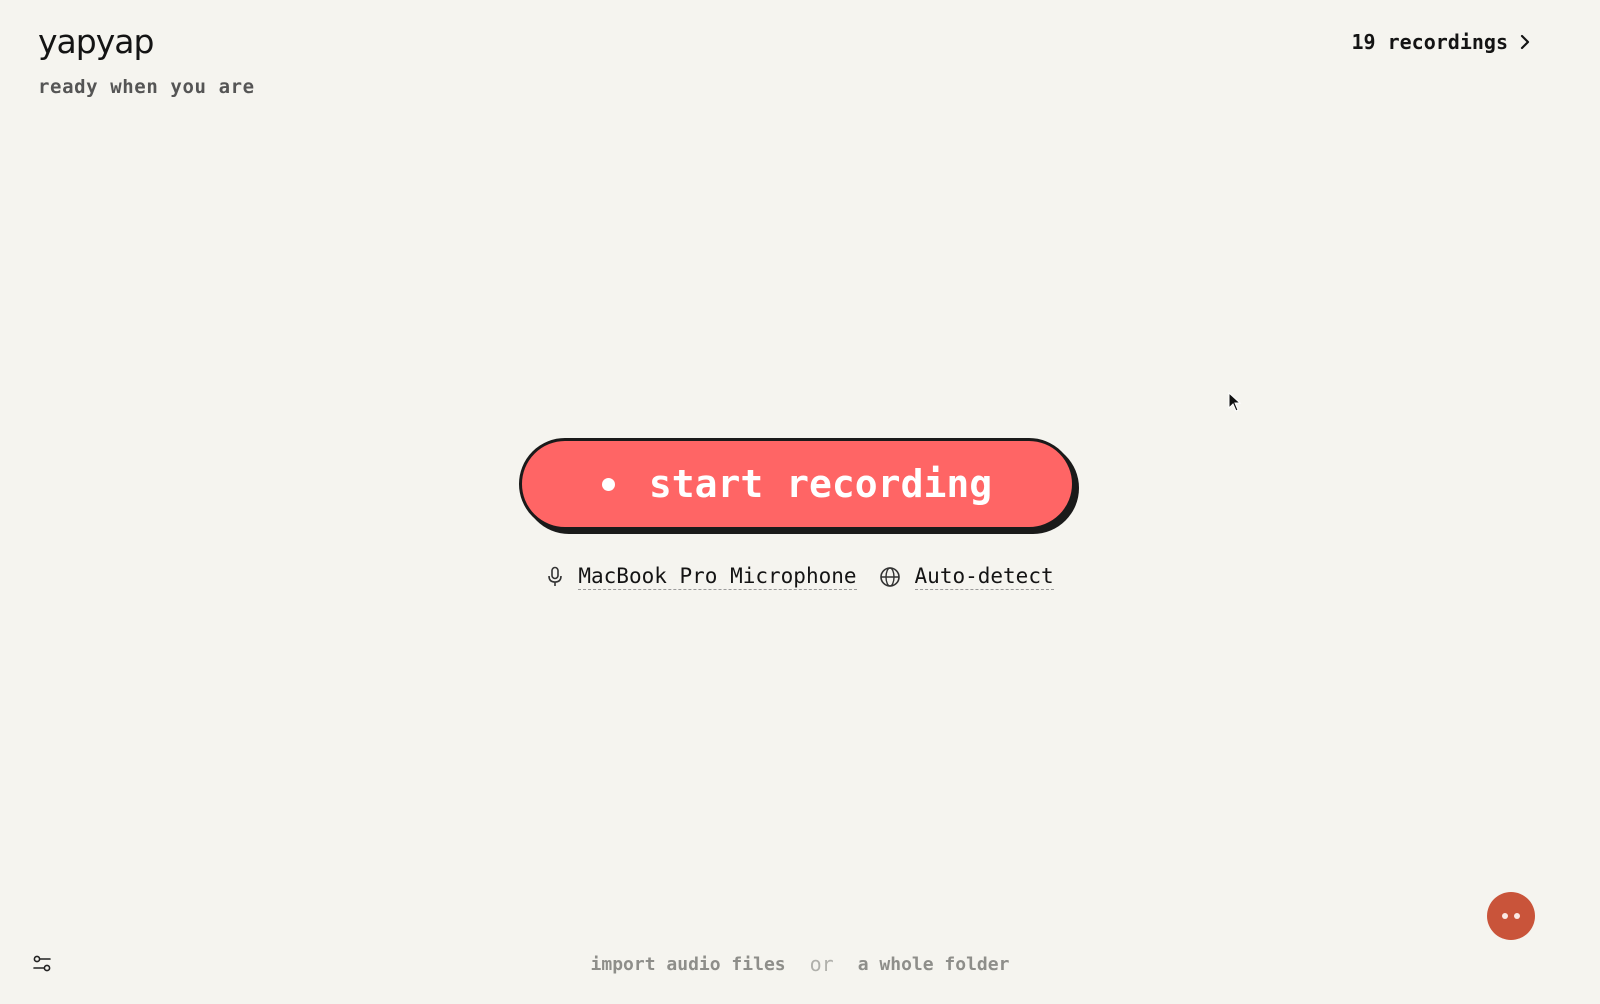 The image size is (1600, 1004). I want to click on microphone-label: MacBook Pro Microphone, so click(717, 577).